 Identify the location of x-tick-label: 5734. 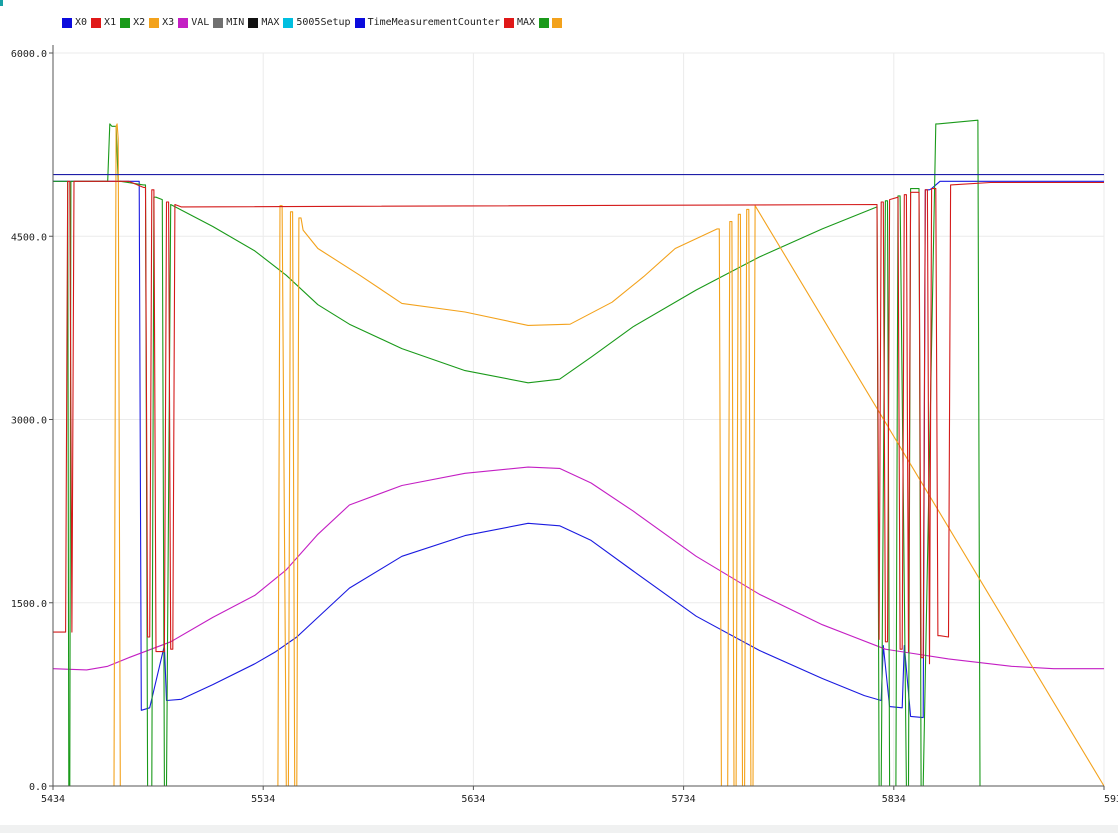
(684, 799).